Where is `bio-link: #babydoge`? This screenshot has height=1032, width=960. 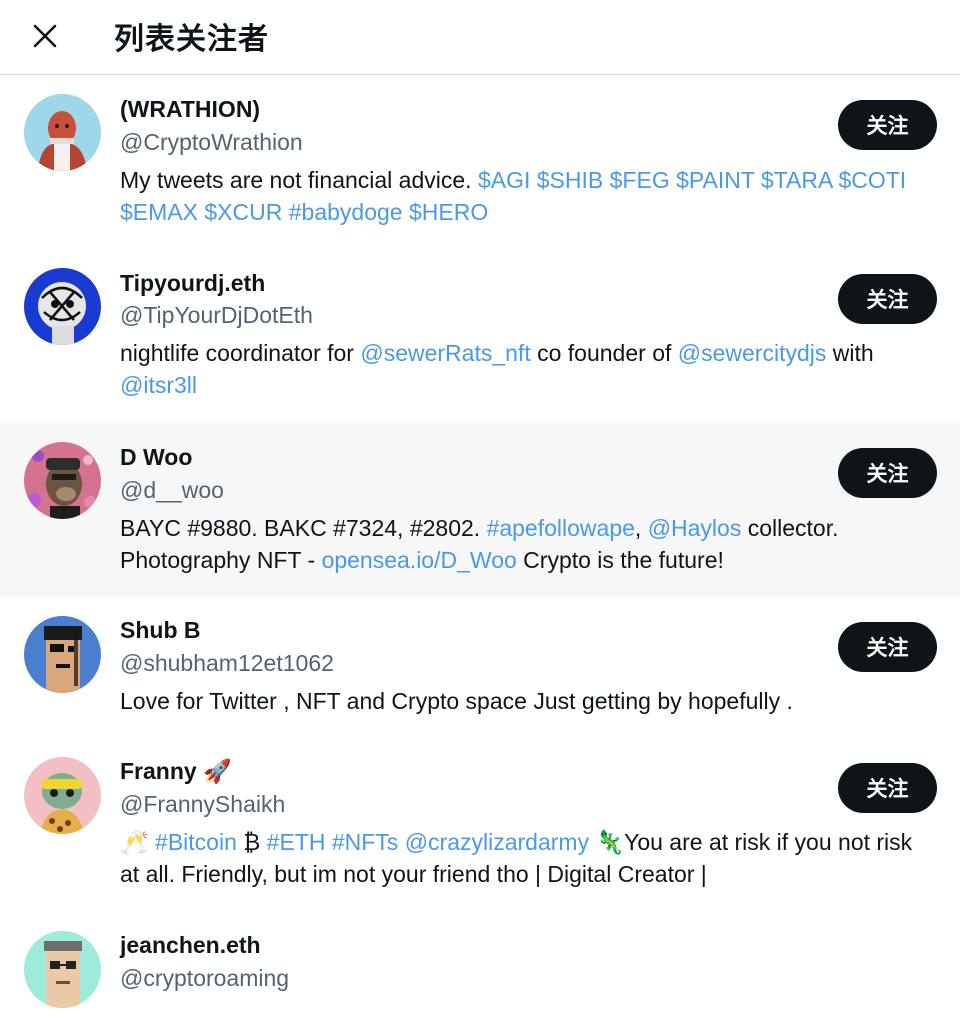
bio-link: #babydoge is located at coordinates (346, 212).